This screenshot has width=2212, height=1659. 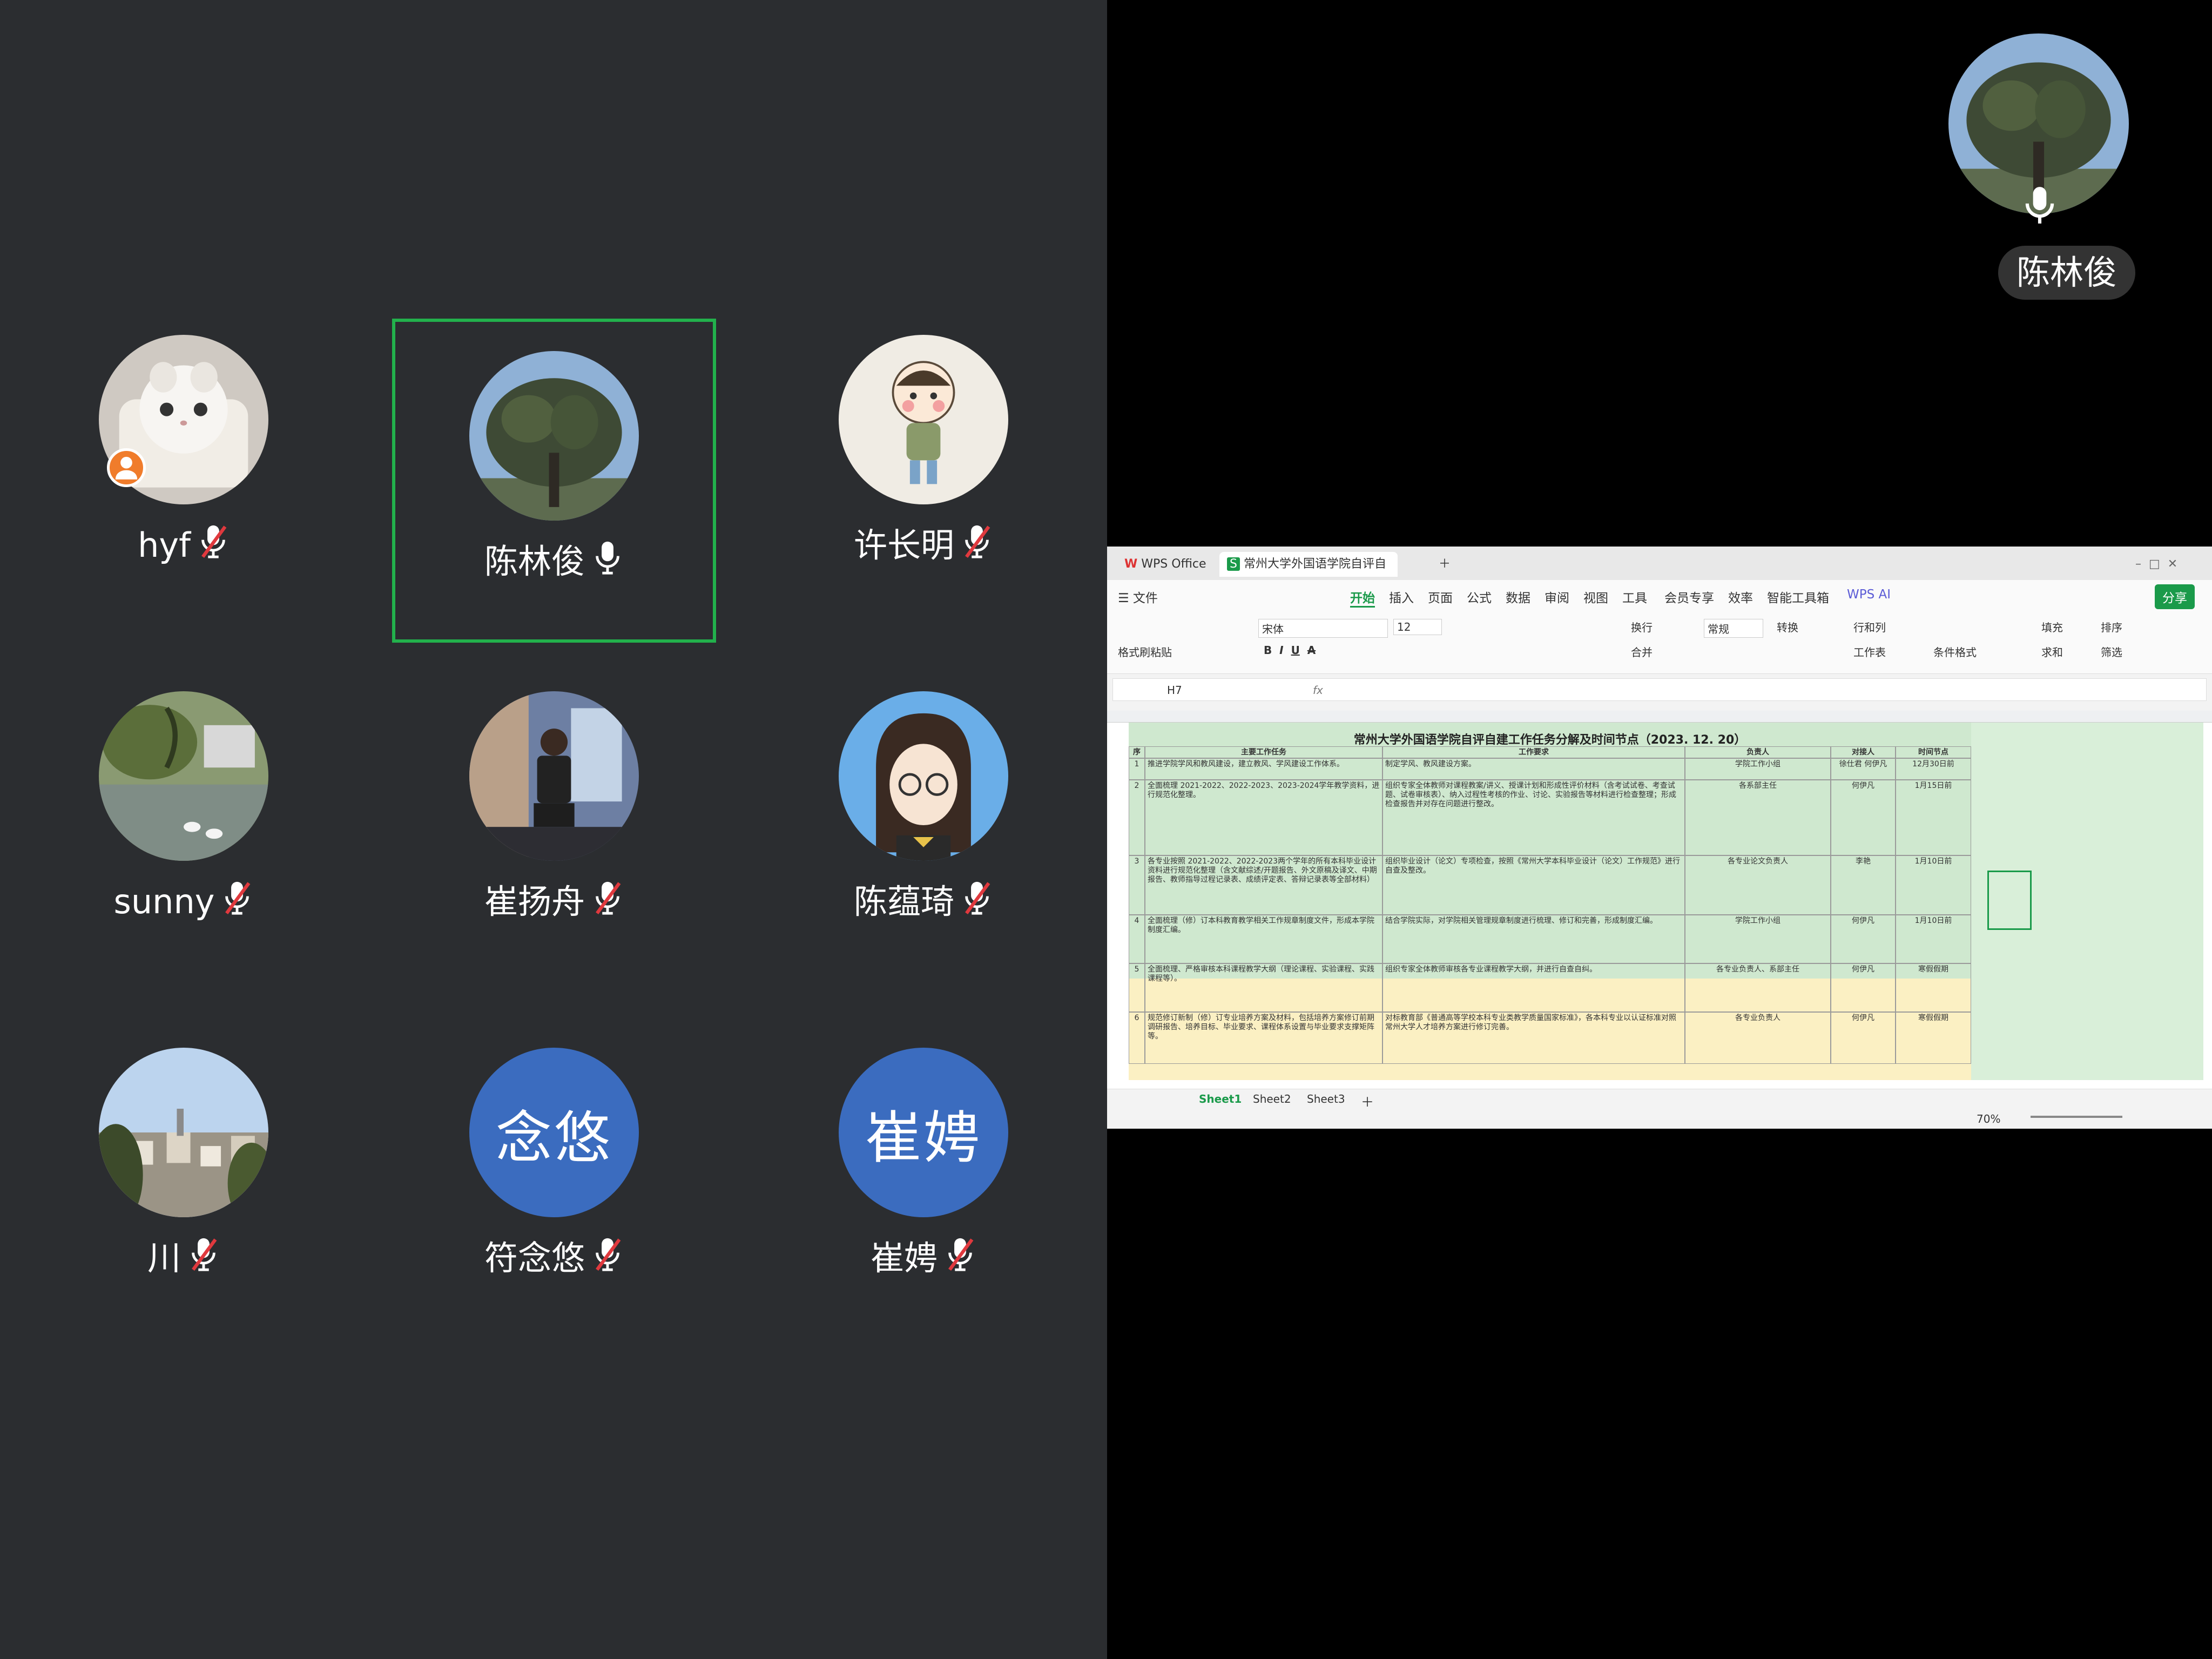 I want to click on mic-muted-icon, so click(x=237, y=904).